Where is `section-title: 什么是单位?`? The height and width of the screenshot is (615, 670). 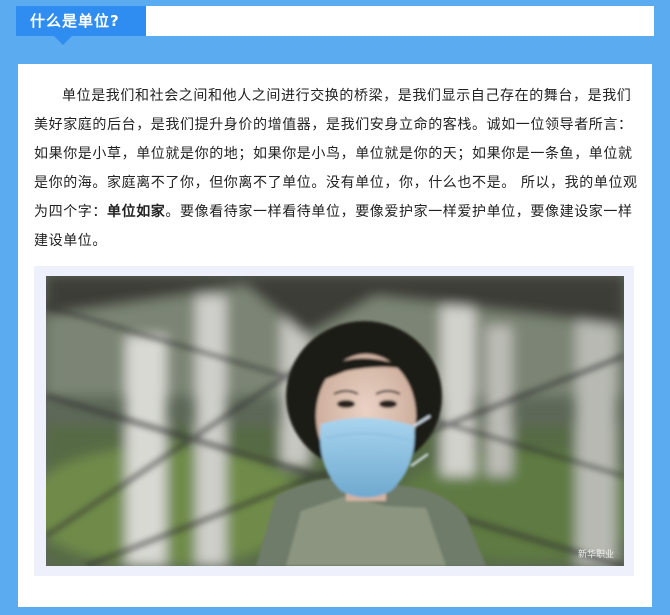 section-title: 什么是单位? is located at coordinates (75, 21).